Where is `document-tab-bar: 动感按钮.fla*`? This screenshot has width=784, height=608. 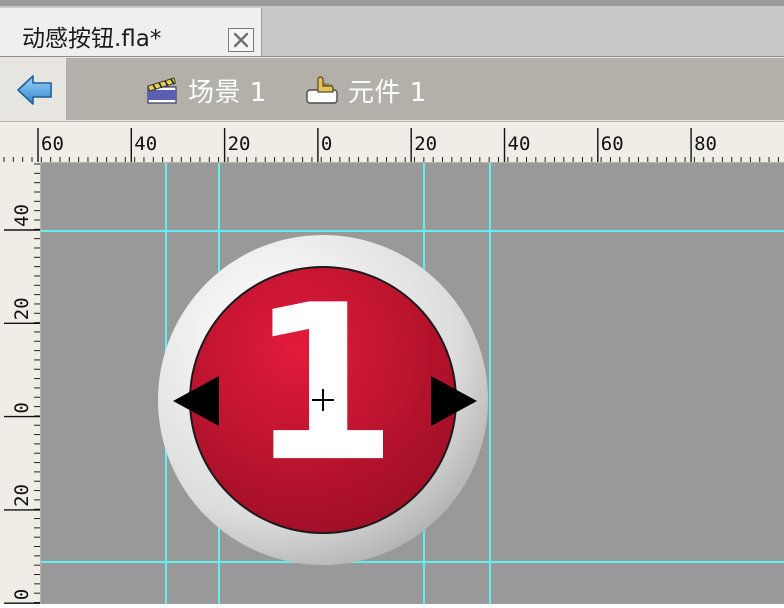 document-tab-bar: 动感按钮.fla* is located at coordinates (392, 28).